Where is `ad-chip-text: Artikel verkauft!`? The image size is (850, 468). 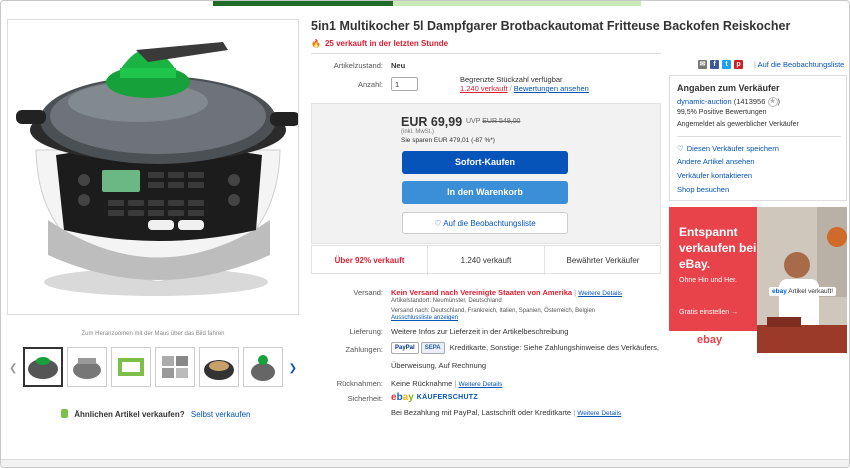 ad-chip-text: Artikel verkauft! is located at coordinates (811, 291).